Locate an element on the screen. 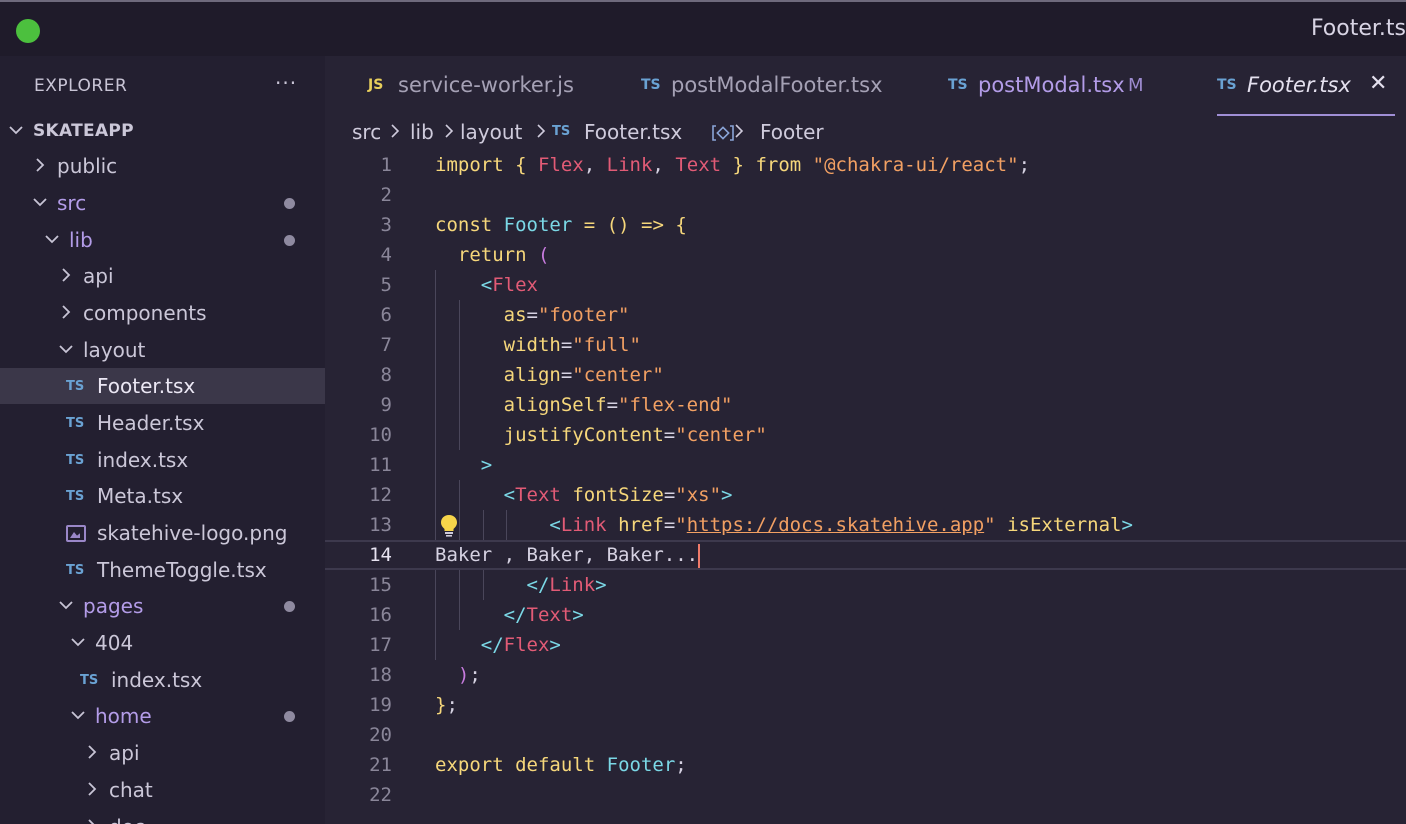  tree-item-label: api is located at coordinates (98, 276).